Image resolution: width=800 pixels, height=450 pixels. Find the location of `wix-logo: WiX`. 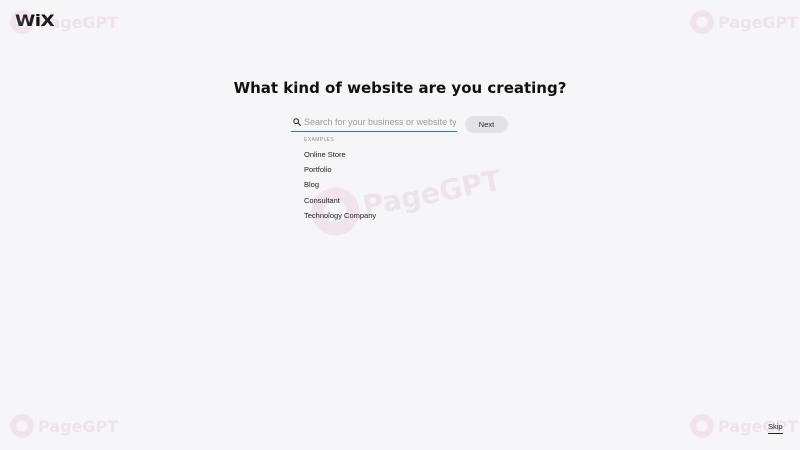

wix-logo: WiX is located at coordinates (35, 20).